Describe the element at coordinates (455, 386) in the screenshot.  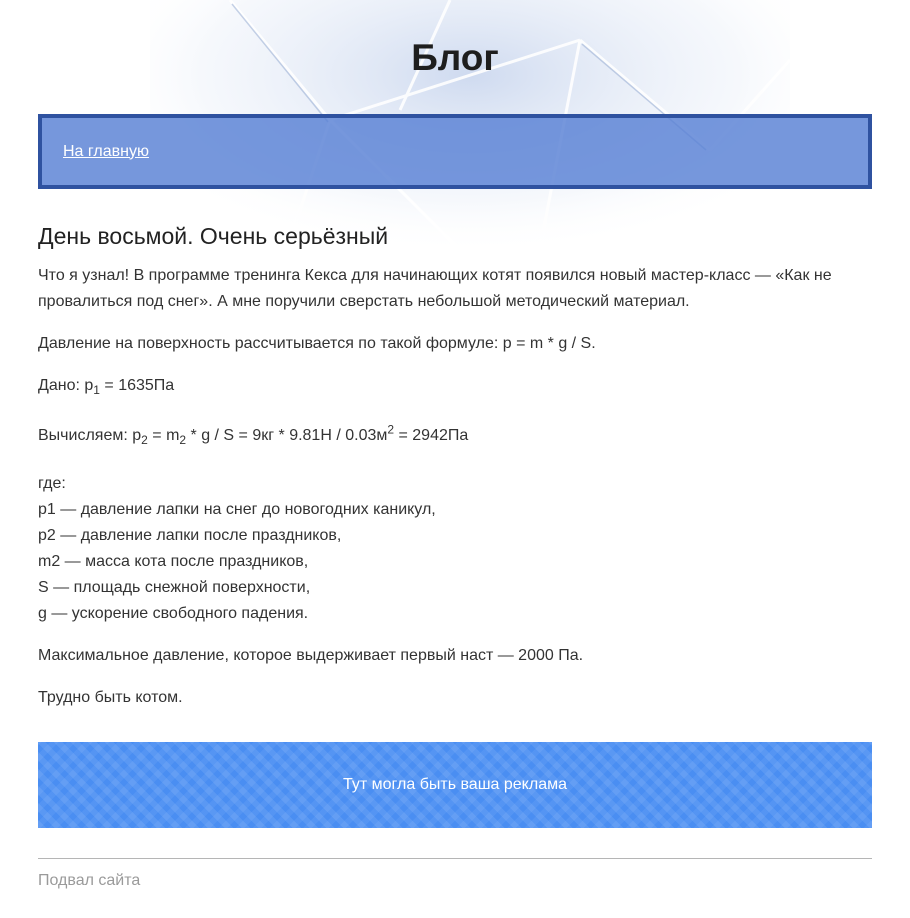
I see `post-given: Дано: p1 = 1635Па` at that location.